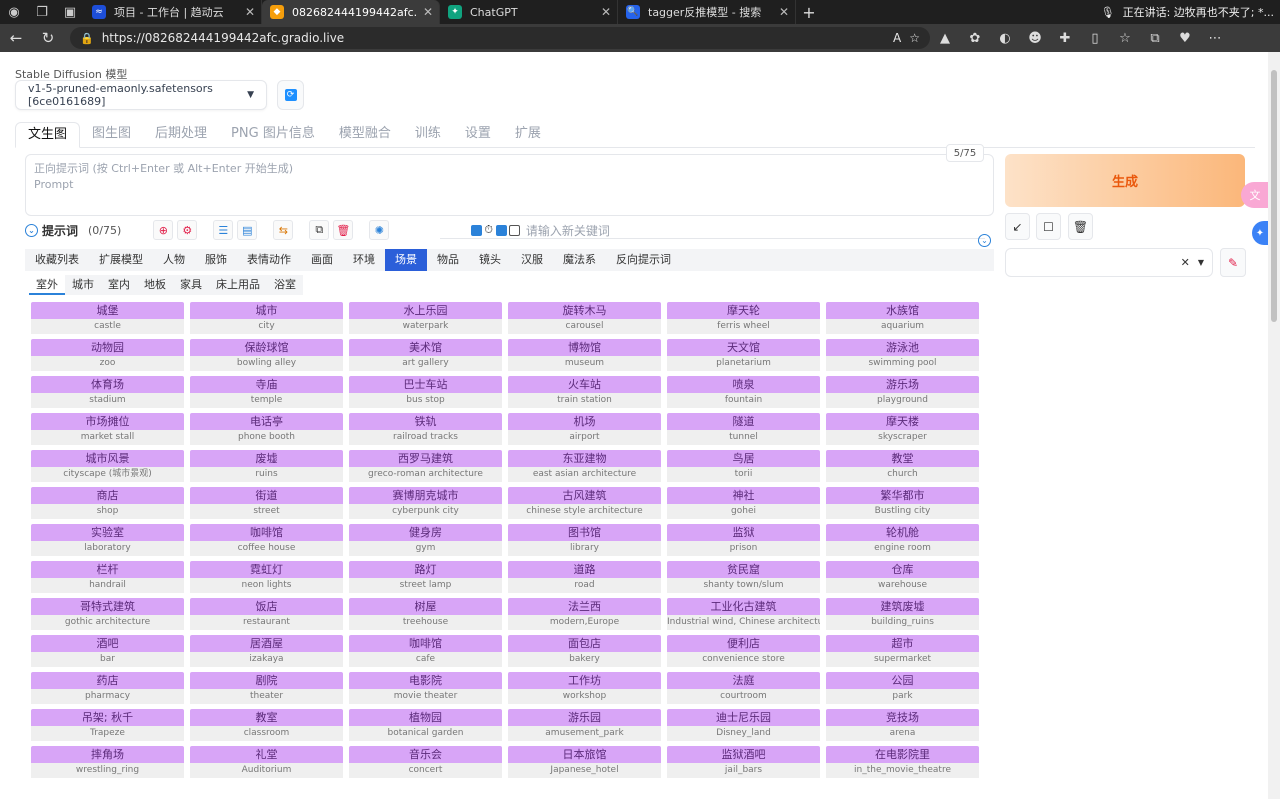  Describe the element at coordinates (51, 230) in the screenshot. I see `tag-panel-toggle: ⌄ 提示词` at that location.